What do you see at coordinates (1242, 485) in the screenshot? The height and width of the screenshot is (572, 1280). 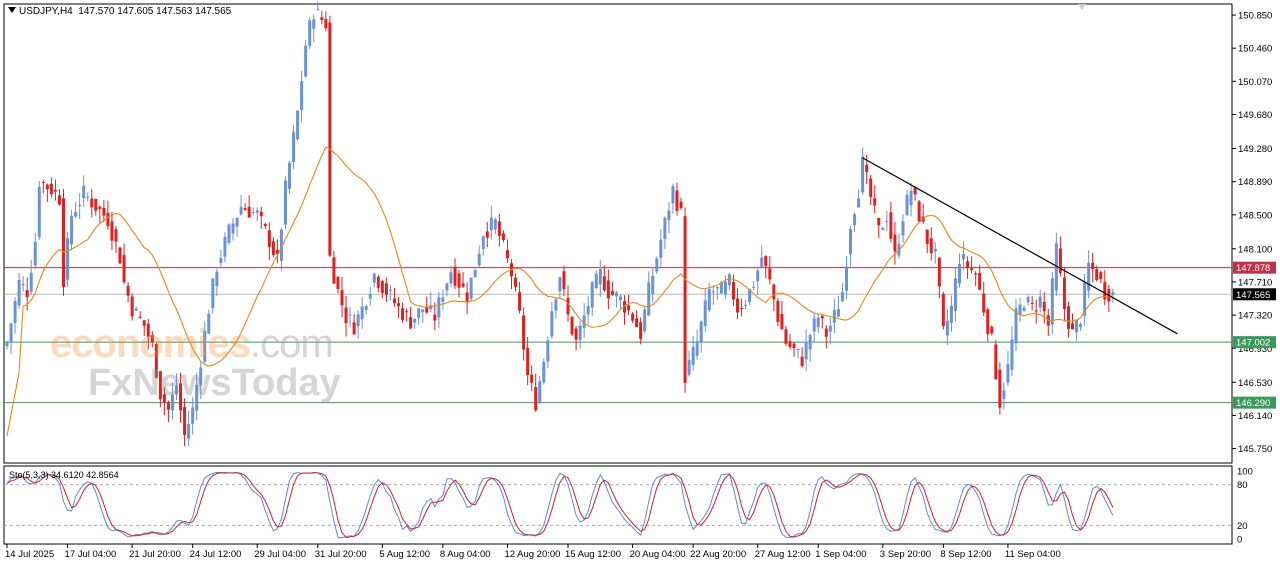 I see `stochastic-tick-label: 80` at bounding box center [1242, 485].